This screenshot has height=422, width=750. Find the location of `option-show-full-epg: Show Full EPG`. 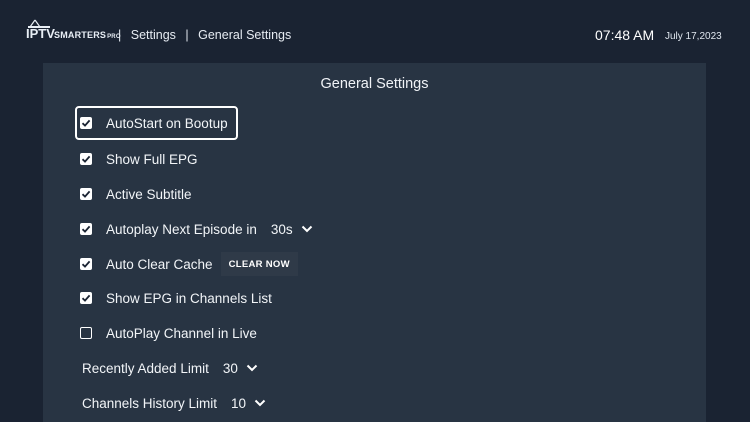

option-show-full-epg: Show Full EPG is located at coordinates (136, 159).